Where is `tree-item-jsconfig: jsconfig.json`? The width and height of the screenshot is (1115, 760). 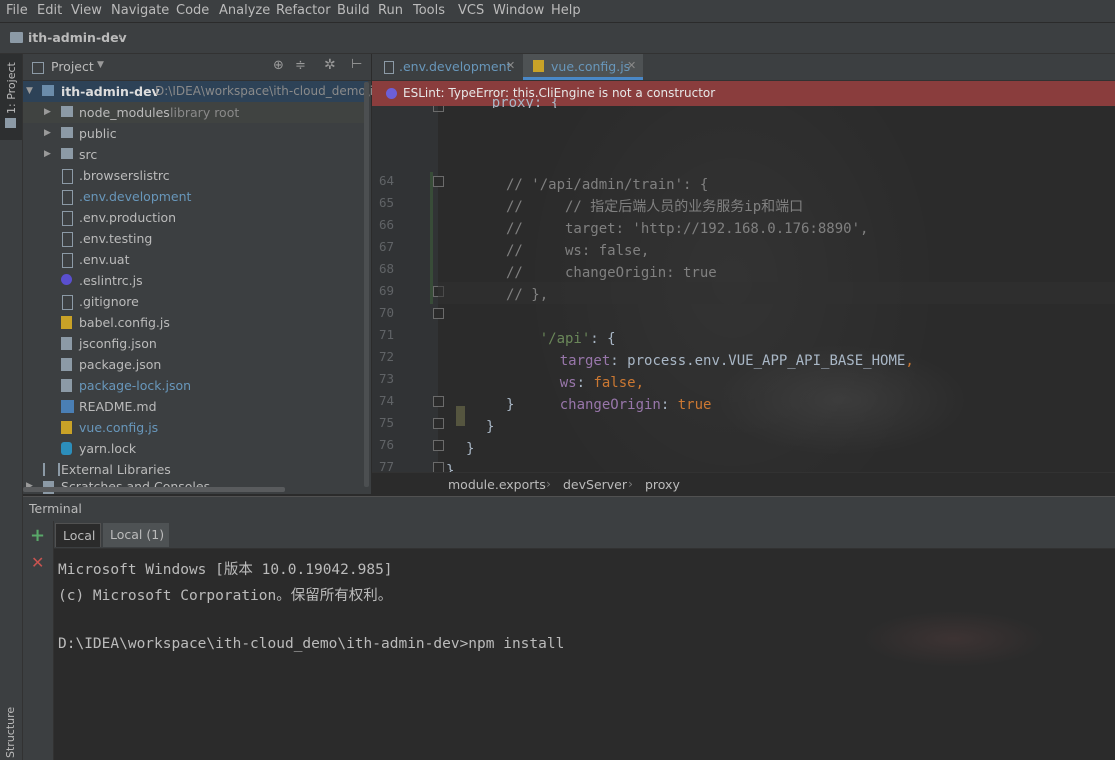 tree-item-jsconfig: jsconfig.json is located at coordinates (195, 343).